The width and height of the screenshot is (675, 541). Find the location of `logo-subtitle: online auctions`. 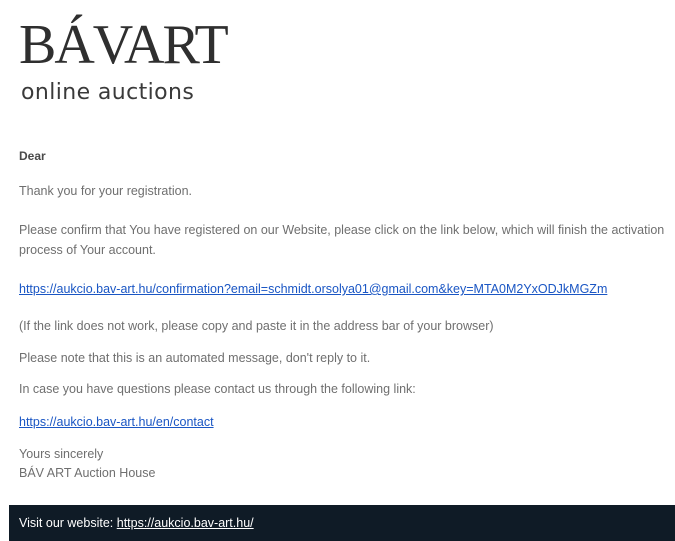

logo-subtitle: online auctions is located at coordinates (108, 92).